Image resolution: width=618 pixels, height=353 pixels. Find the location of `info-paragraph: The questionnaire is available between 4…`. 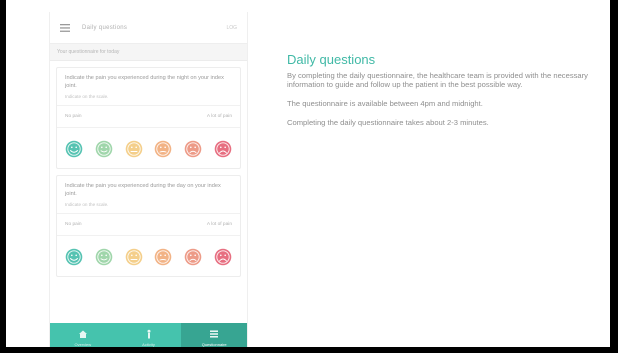

info-paragraph: The questionnaire is available between 4… is located at coordinates (385, 103).